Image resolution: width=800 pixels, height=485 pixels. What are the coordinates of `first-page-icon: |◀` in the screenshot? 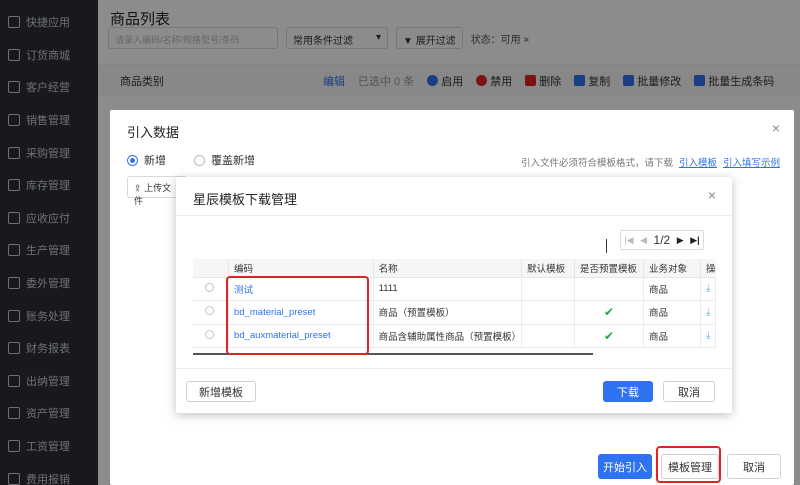 It's located at (628, 240).